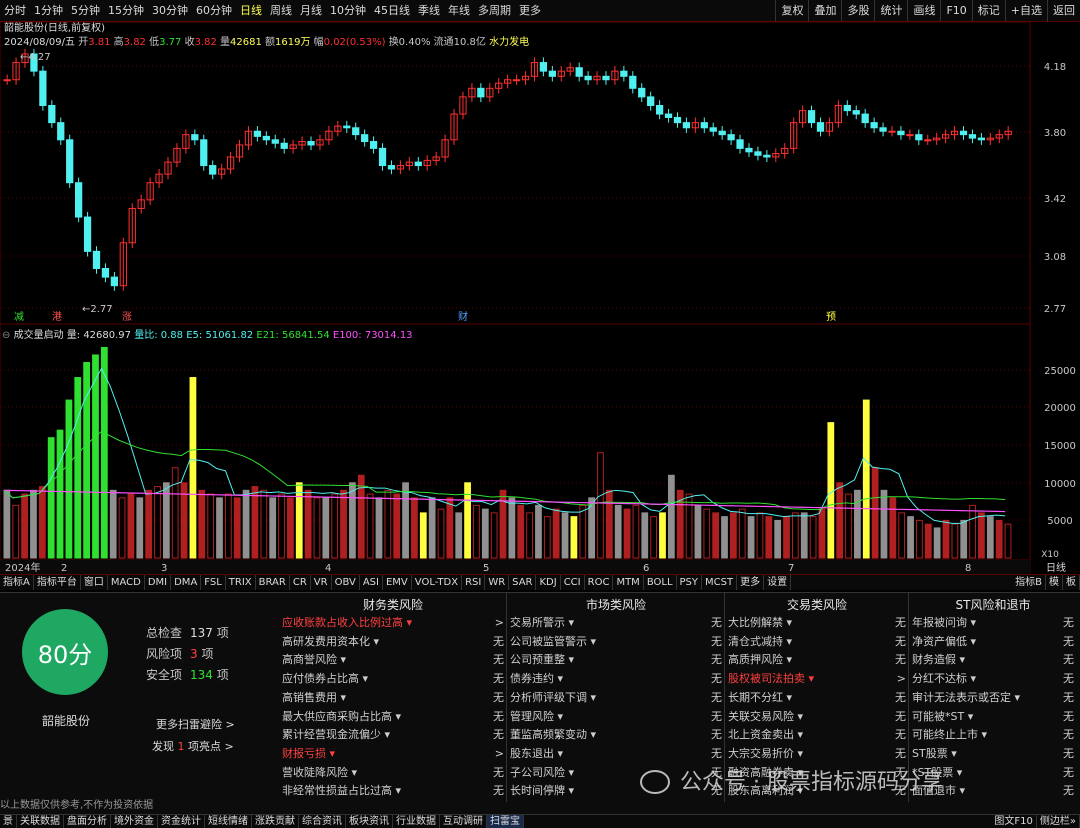  Describe the element at coordinates (429, 11) in the screenshot. I see `period-tab-11: 季线` at that location.